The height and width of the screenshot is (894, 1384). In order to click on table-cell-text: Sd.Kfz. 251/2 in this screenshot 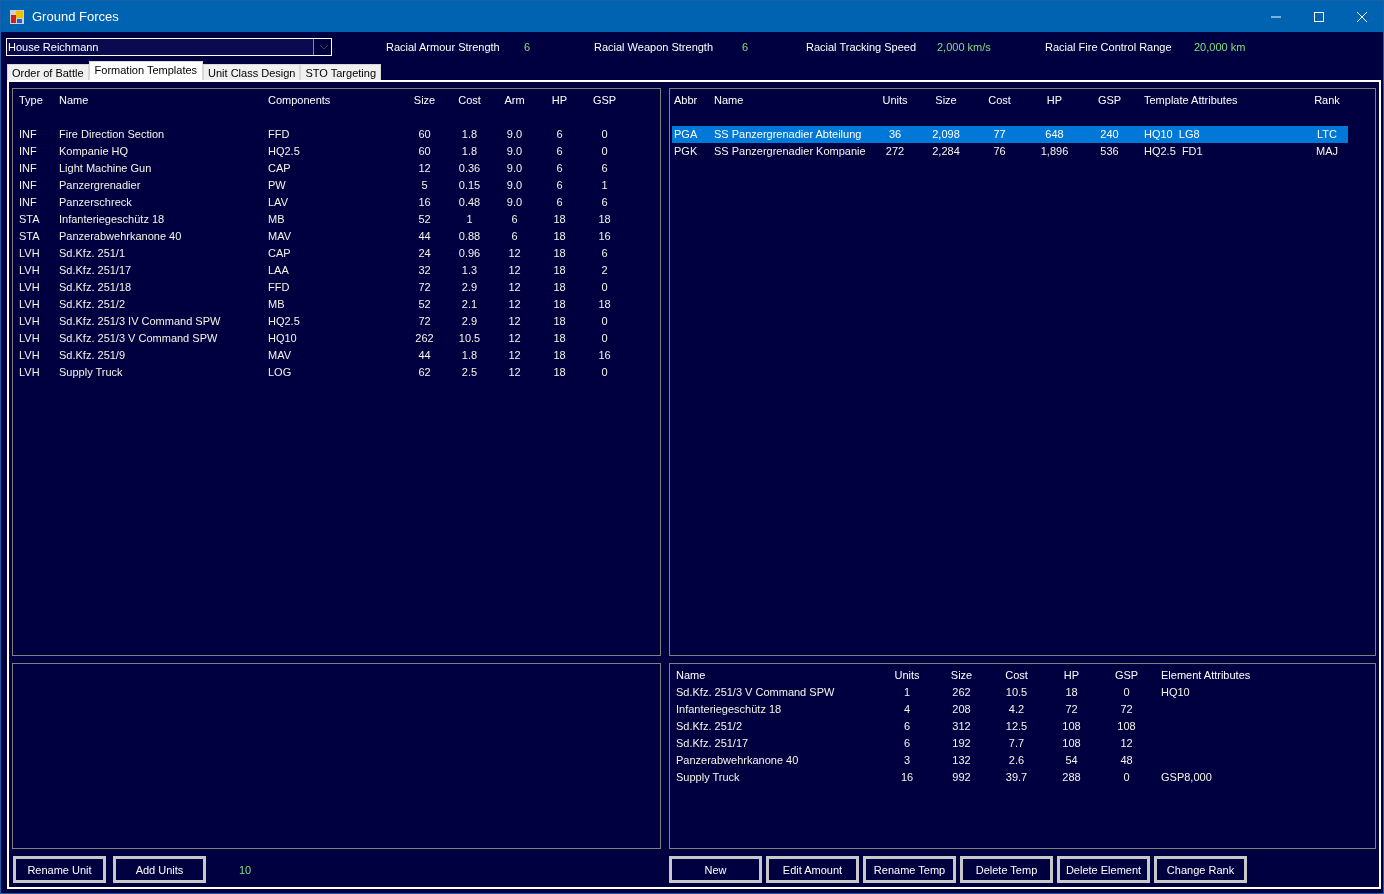, I will do `click(710, 726)`.